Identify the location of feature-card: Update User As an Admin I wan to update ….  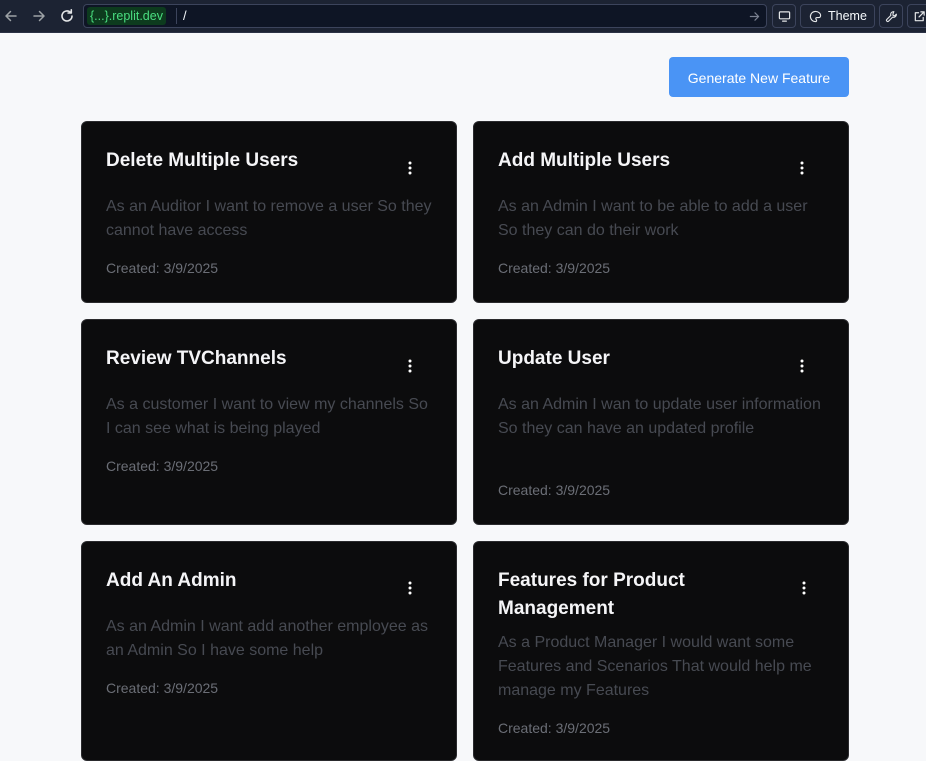
(661, 422).